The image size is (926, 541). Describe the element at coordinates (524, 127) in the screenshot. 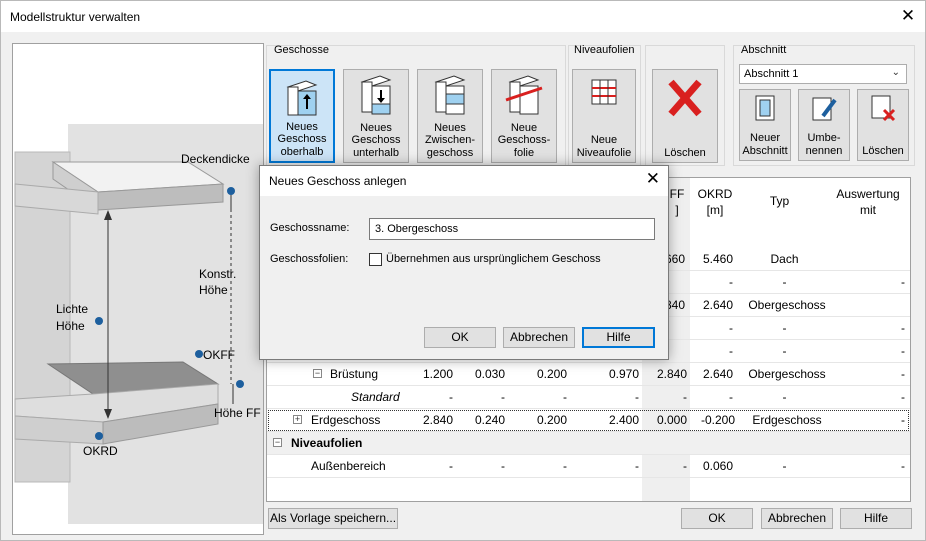

I see `btn-label-1: Neue` at that location.